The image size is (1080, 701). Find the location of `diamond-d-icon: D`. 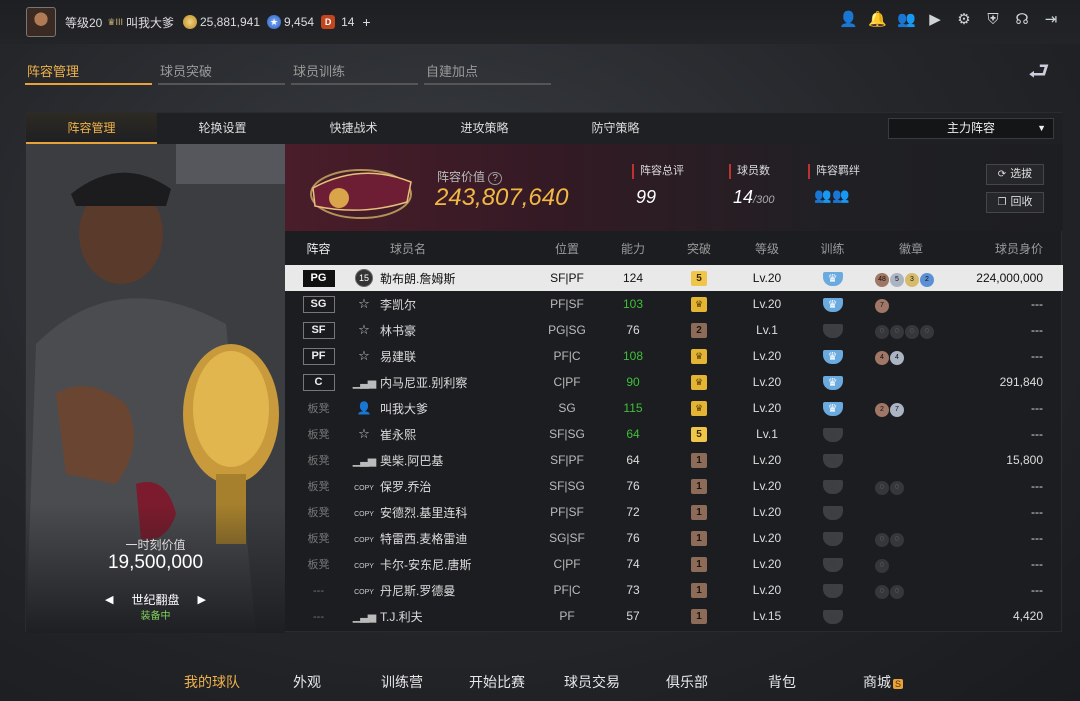

diamond-d-icon: D is located at coordinates (328, 22).